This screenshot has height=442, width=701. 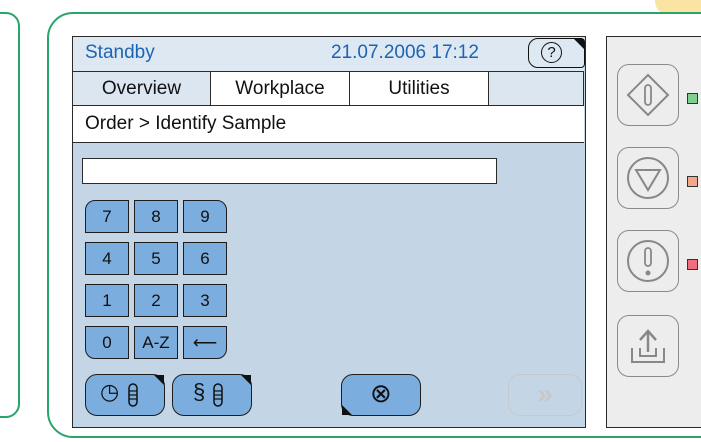 What do you see at coordinates (156, 258) in the screenshot?
I see `key-5: 5` at bounding box center [156, 258].